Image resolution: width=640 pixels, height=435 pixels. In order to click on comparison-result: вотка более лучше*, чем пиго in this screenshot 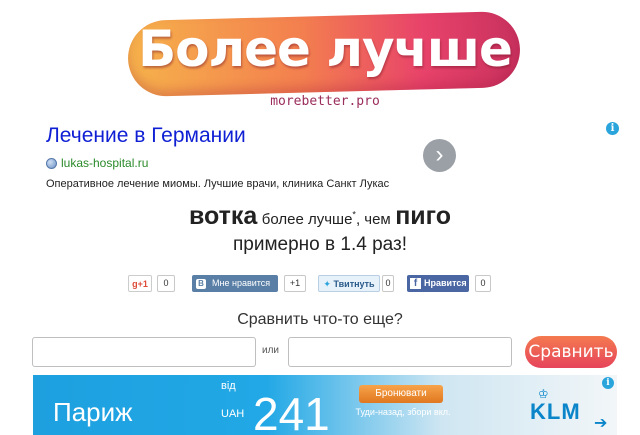, I will do `click(320, 216)`.